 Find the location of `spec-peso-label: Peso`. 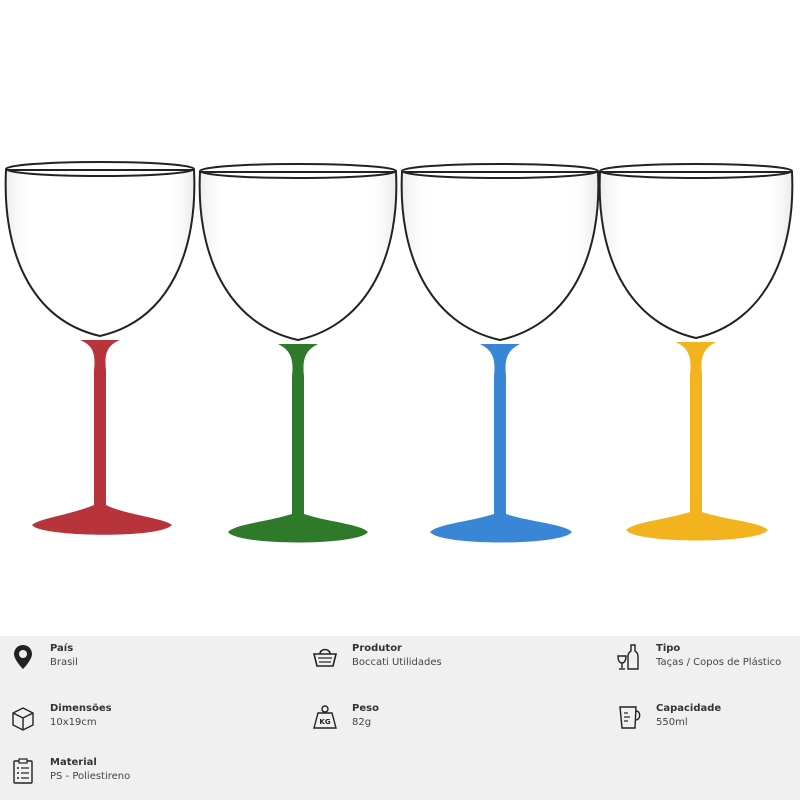

spec-peso-label: Peso is located at coordinates (365, 708).